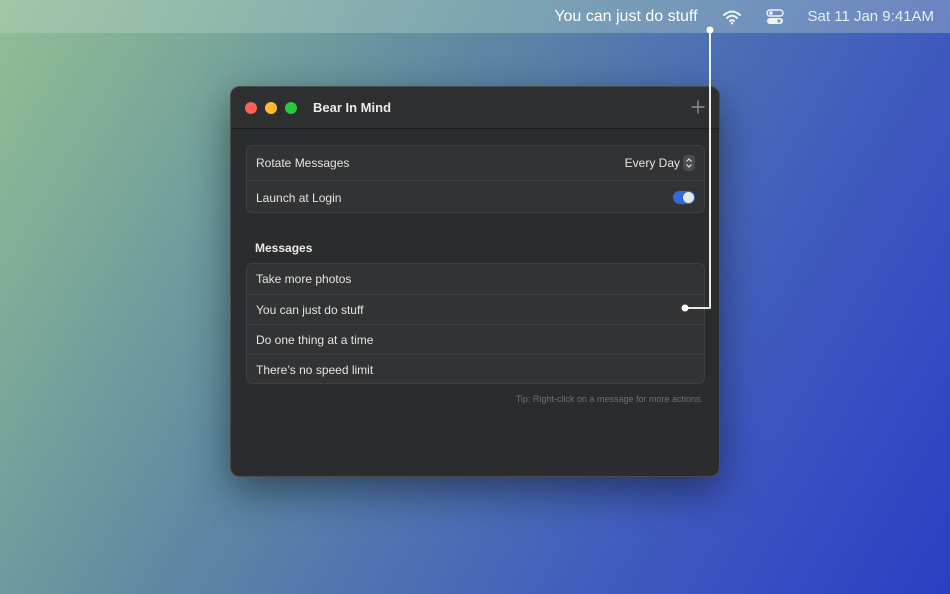 The image size is (950, 594). What do you see at coordinates (299, 197) in the screenshot?
I see `launch-at-login-label: Launch at Login` at bounding box center [299, 197].